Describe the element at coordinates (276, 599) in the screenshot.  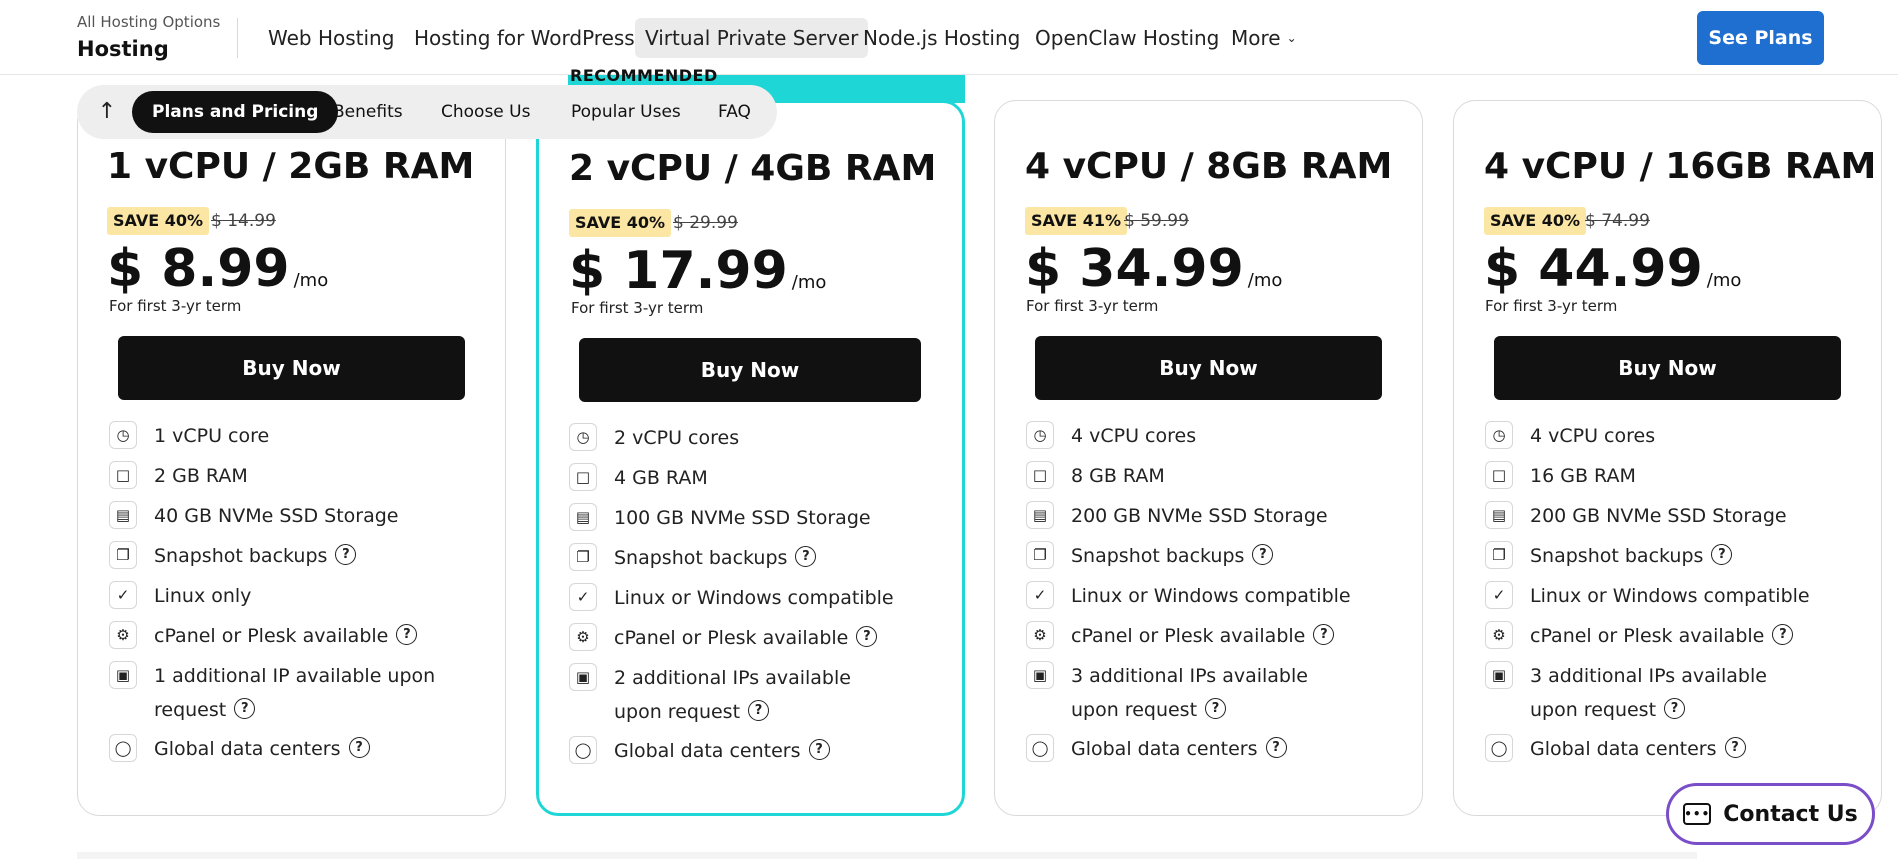
I see `feature-item: ✓ Linux only` at that location.